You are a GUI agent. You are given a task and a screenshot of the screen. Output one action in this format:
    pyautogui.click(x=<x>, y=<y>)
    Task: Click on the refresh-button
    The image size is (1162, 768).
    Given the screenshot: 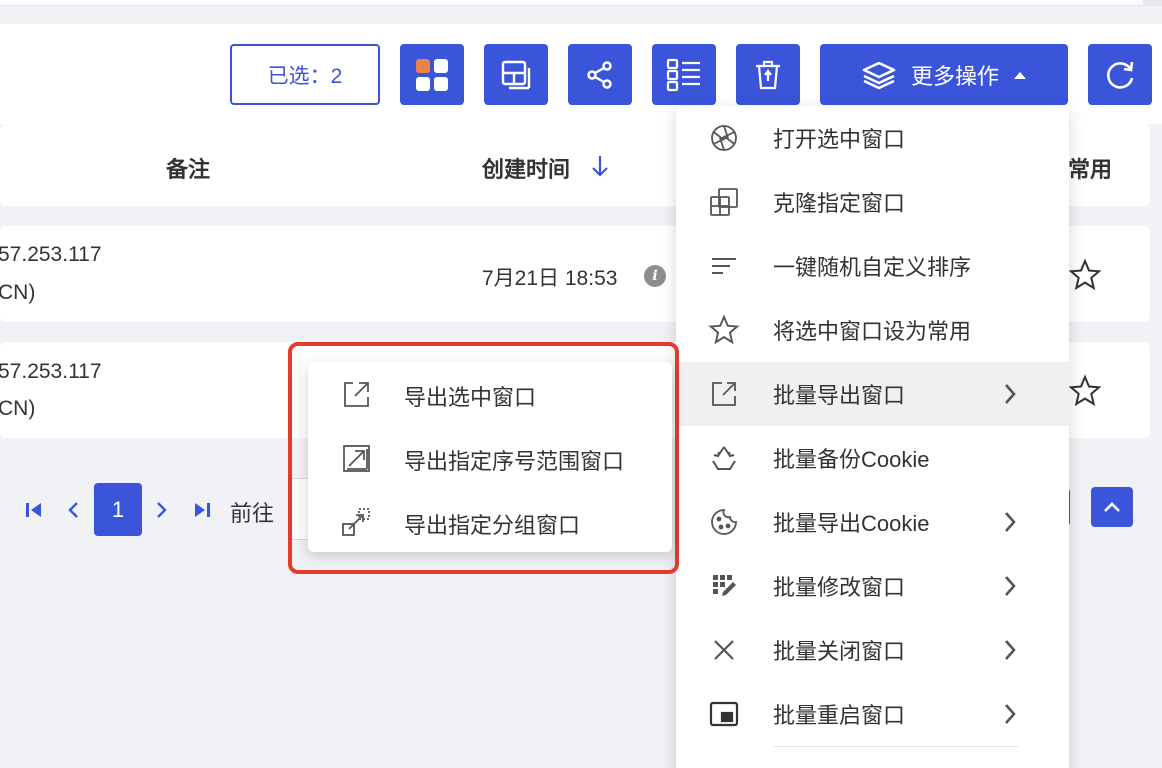 What is the action you would take?
    pyautogui.click(x=1120, y=74)
    